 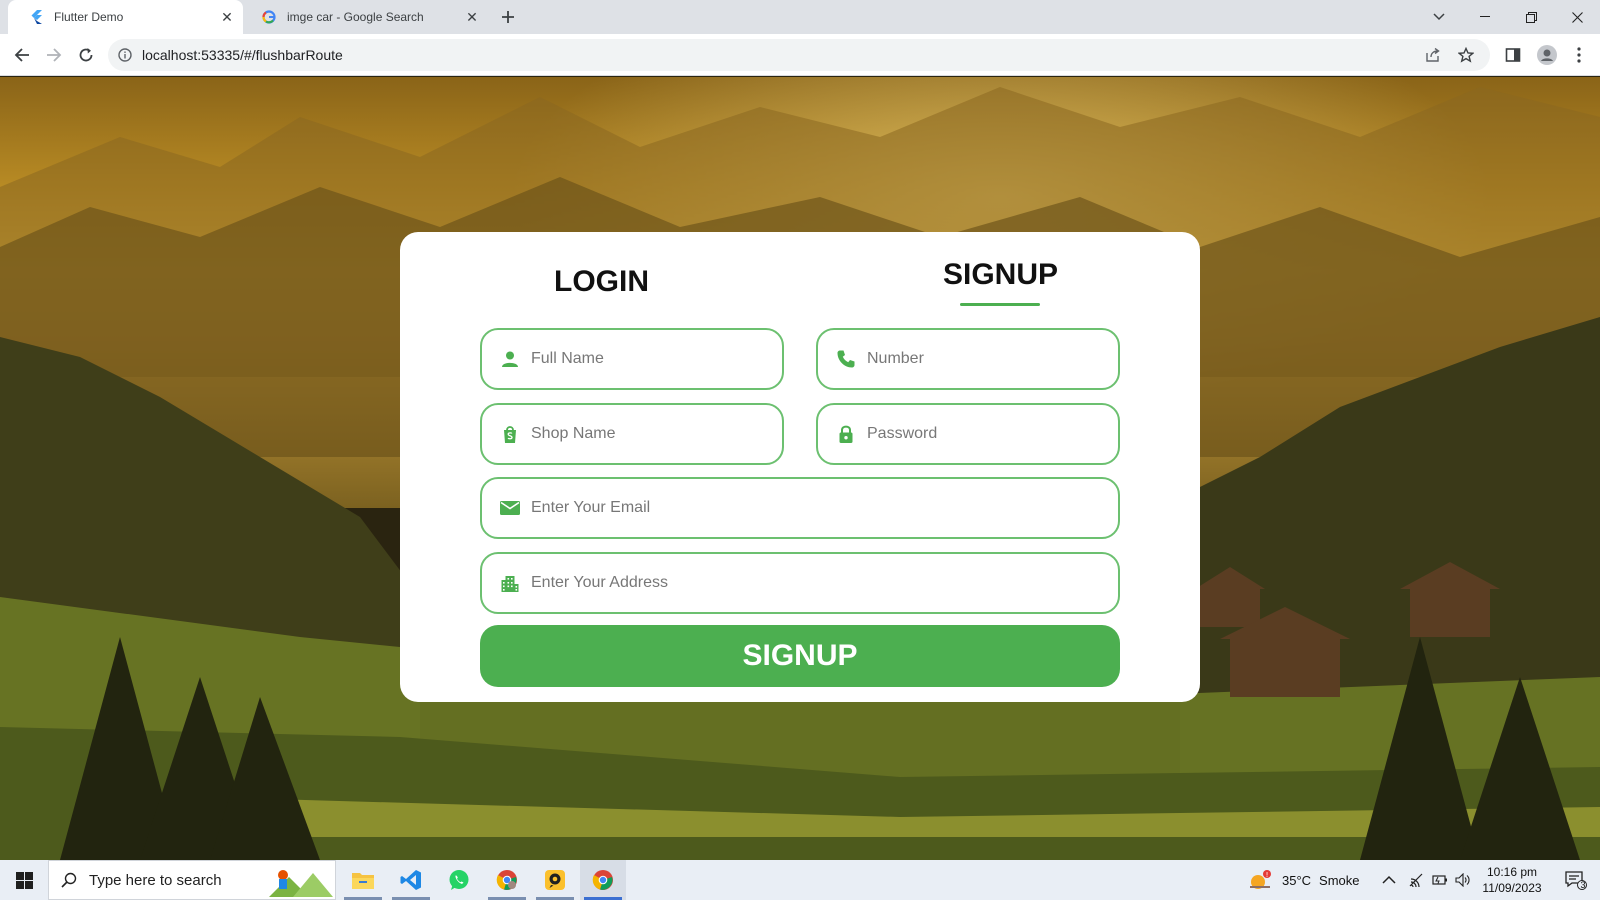 I want to click on full-name-field, so click(x=632, y=359).